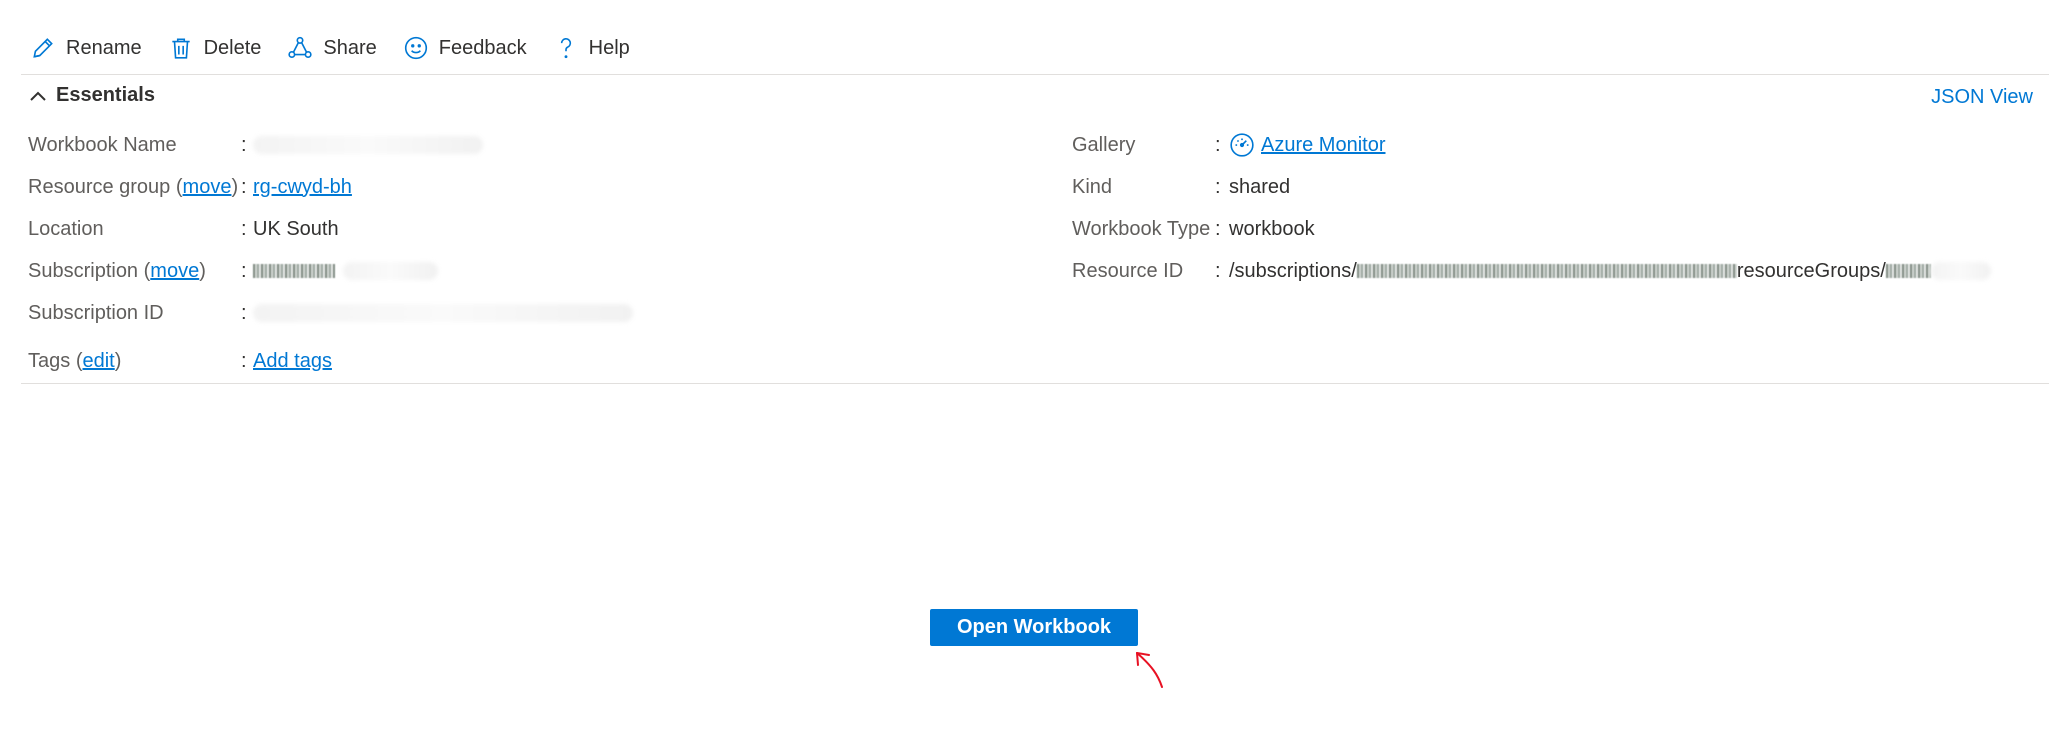 This screenshot has height=738, width=2067. Describe the element at coordinates (1982, 97) in the screenshot. I see `json-view-link: JSON View` at that location.